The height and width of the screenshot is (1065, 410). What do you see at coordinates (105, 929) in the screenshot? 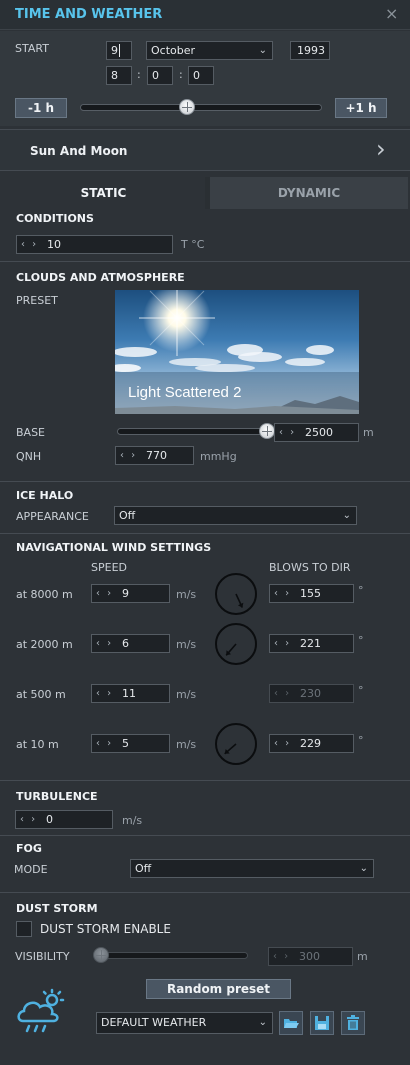
I see `dust-storm-enable-label: DUST STORM ENABLE` at bounding box center [105, 929].